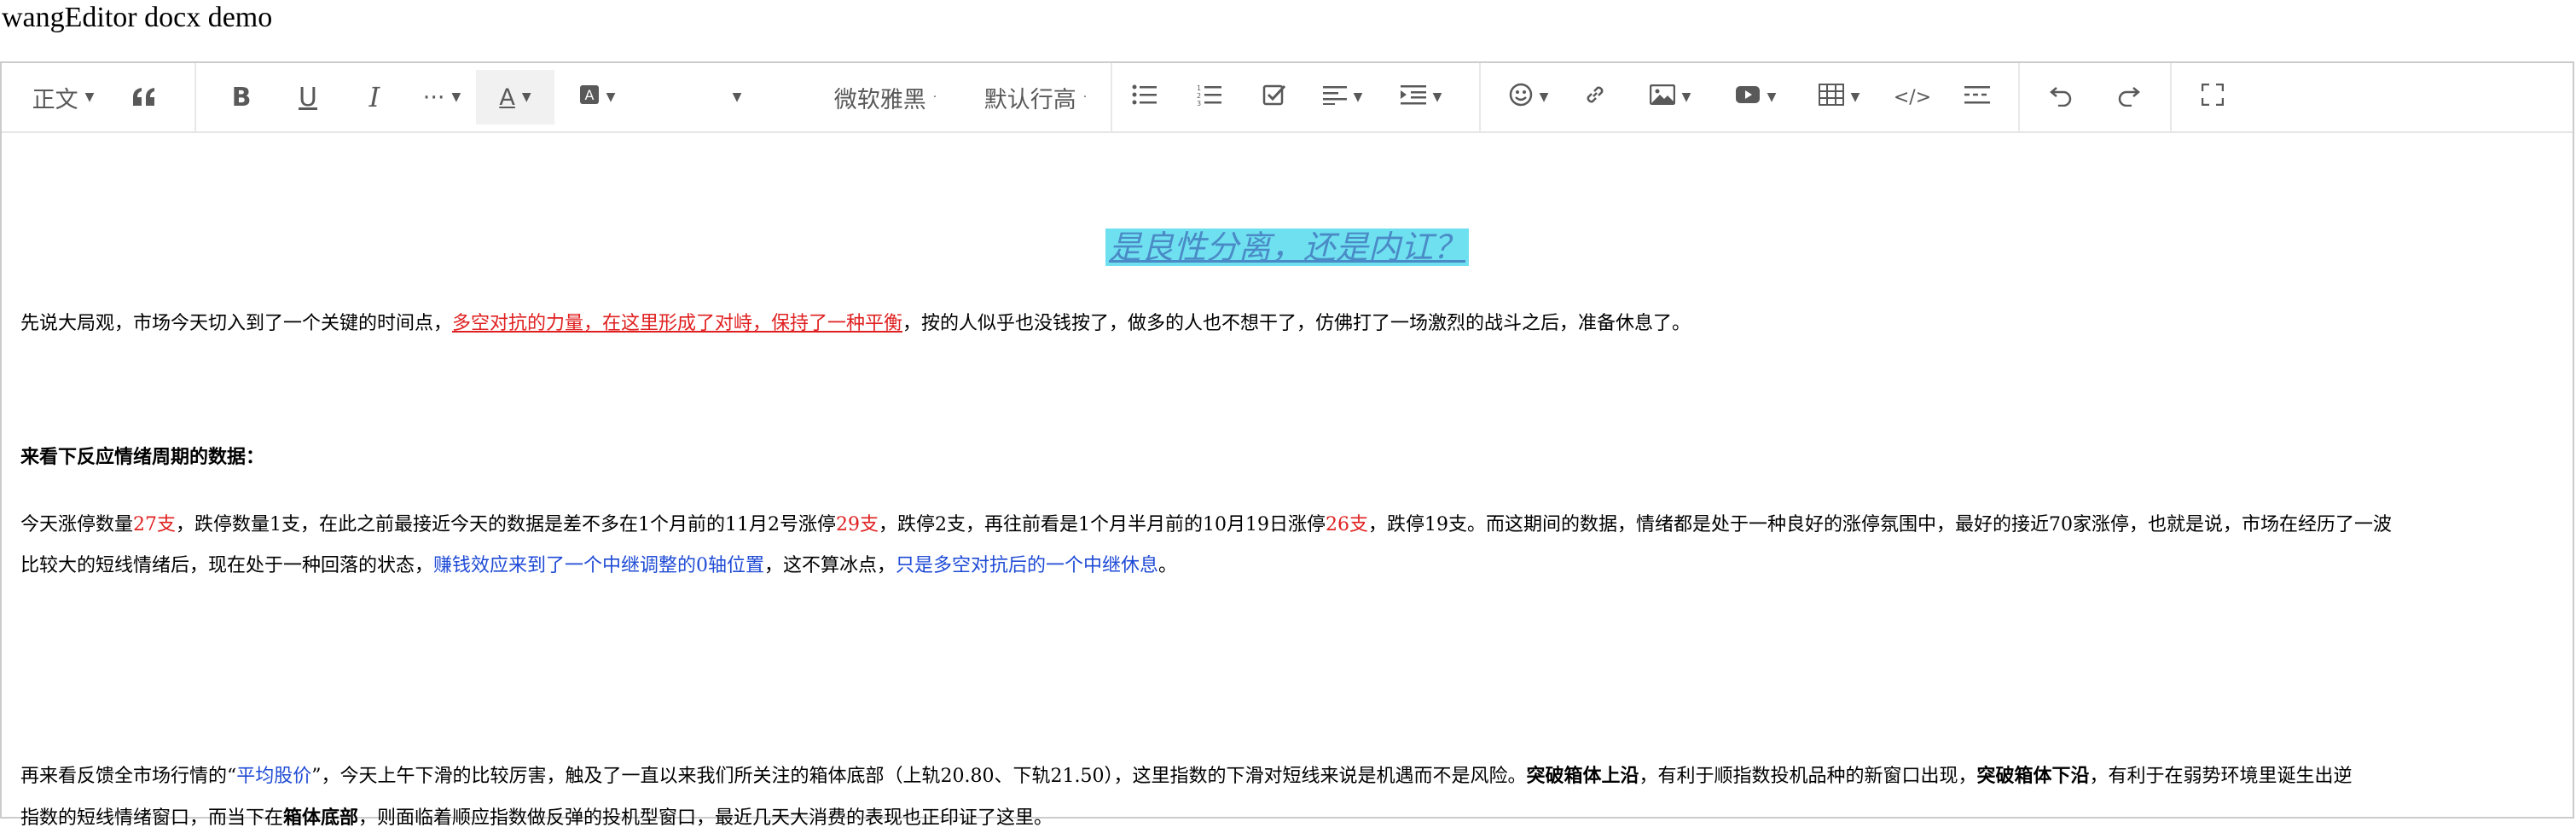 This screenshot has height=839, width=2576. I want to click on todo-button, so click(1274, 97).